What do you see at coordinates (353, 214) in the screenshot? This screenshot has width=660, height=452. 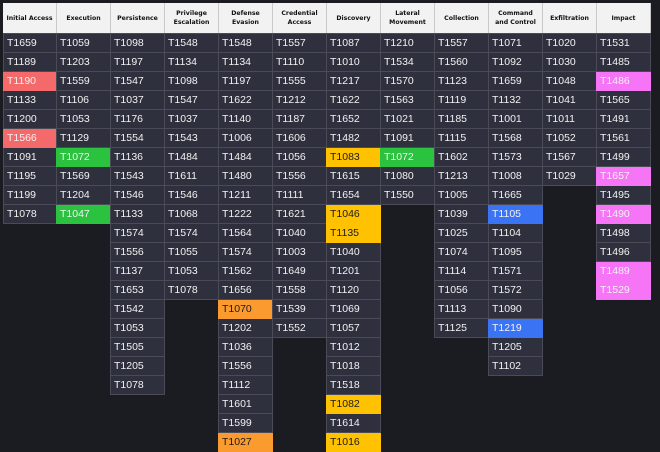 I see `technique-cell: T1046` at bounding box center [353, 214].